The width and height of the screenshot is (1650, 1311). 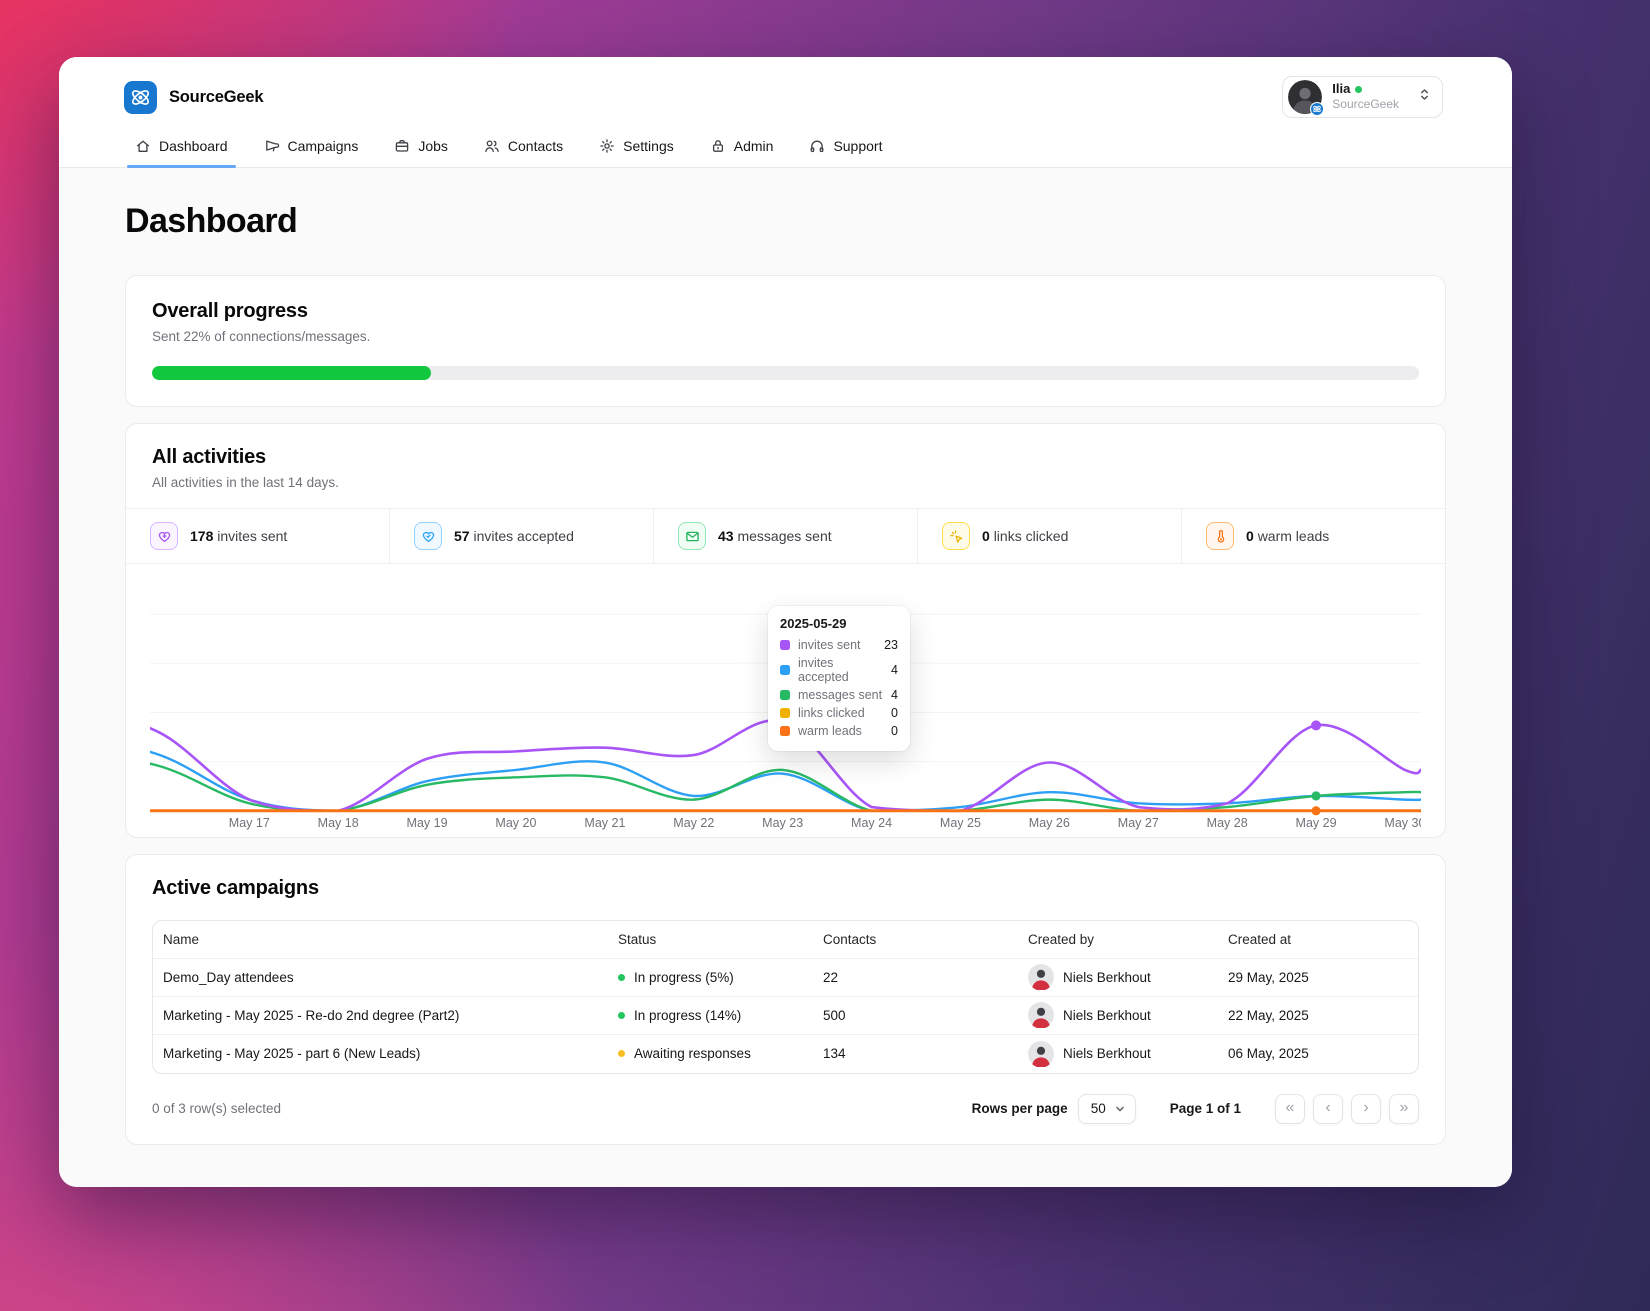 I want to click on tooltip-series-label: messages sent, so click(x=840, y=695).